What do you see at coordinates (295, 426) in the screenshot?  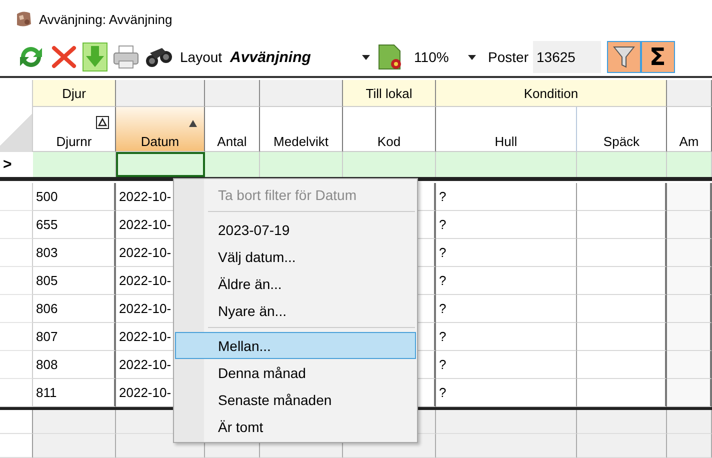 I see `menu-item: Är tomt` at bounding box center [295, 426].